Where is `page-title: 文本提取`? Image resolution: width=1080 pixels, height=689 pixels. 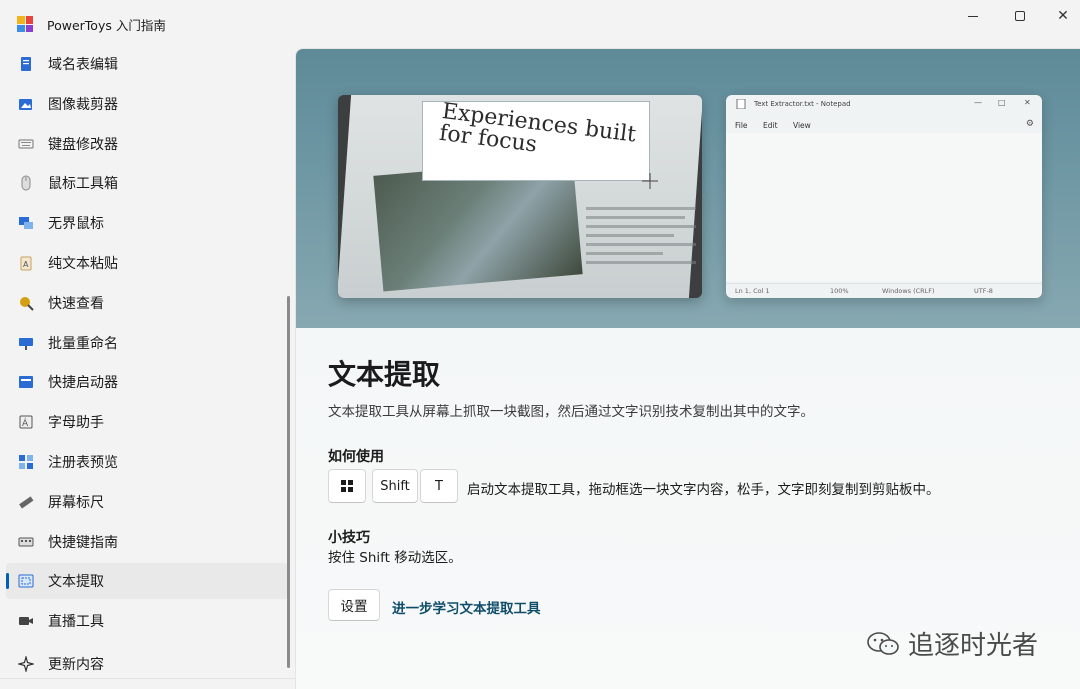
page-title: 文本提取 is located at coordinates (384, 373).